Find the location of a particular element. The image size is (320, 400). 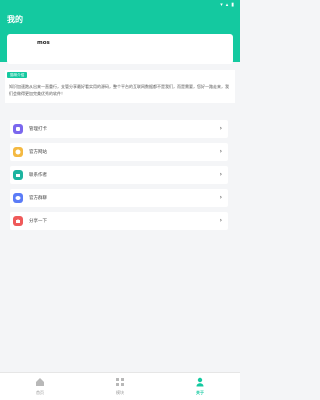

intro-tag: 猫咪介绍 is located at coordinates (17, 75).